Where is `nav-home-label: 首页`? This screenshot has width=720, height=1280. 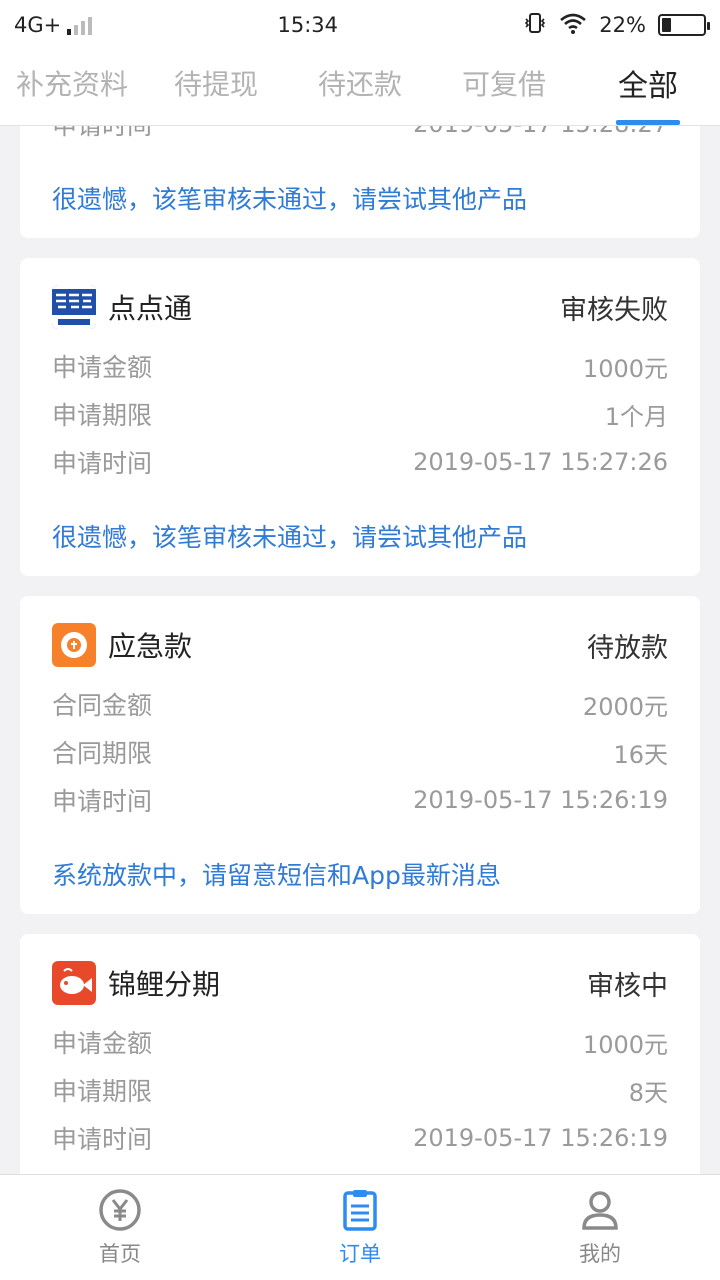 nav-home-label: 首页 is located at coordinates (120, 1253).